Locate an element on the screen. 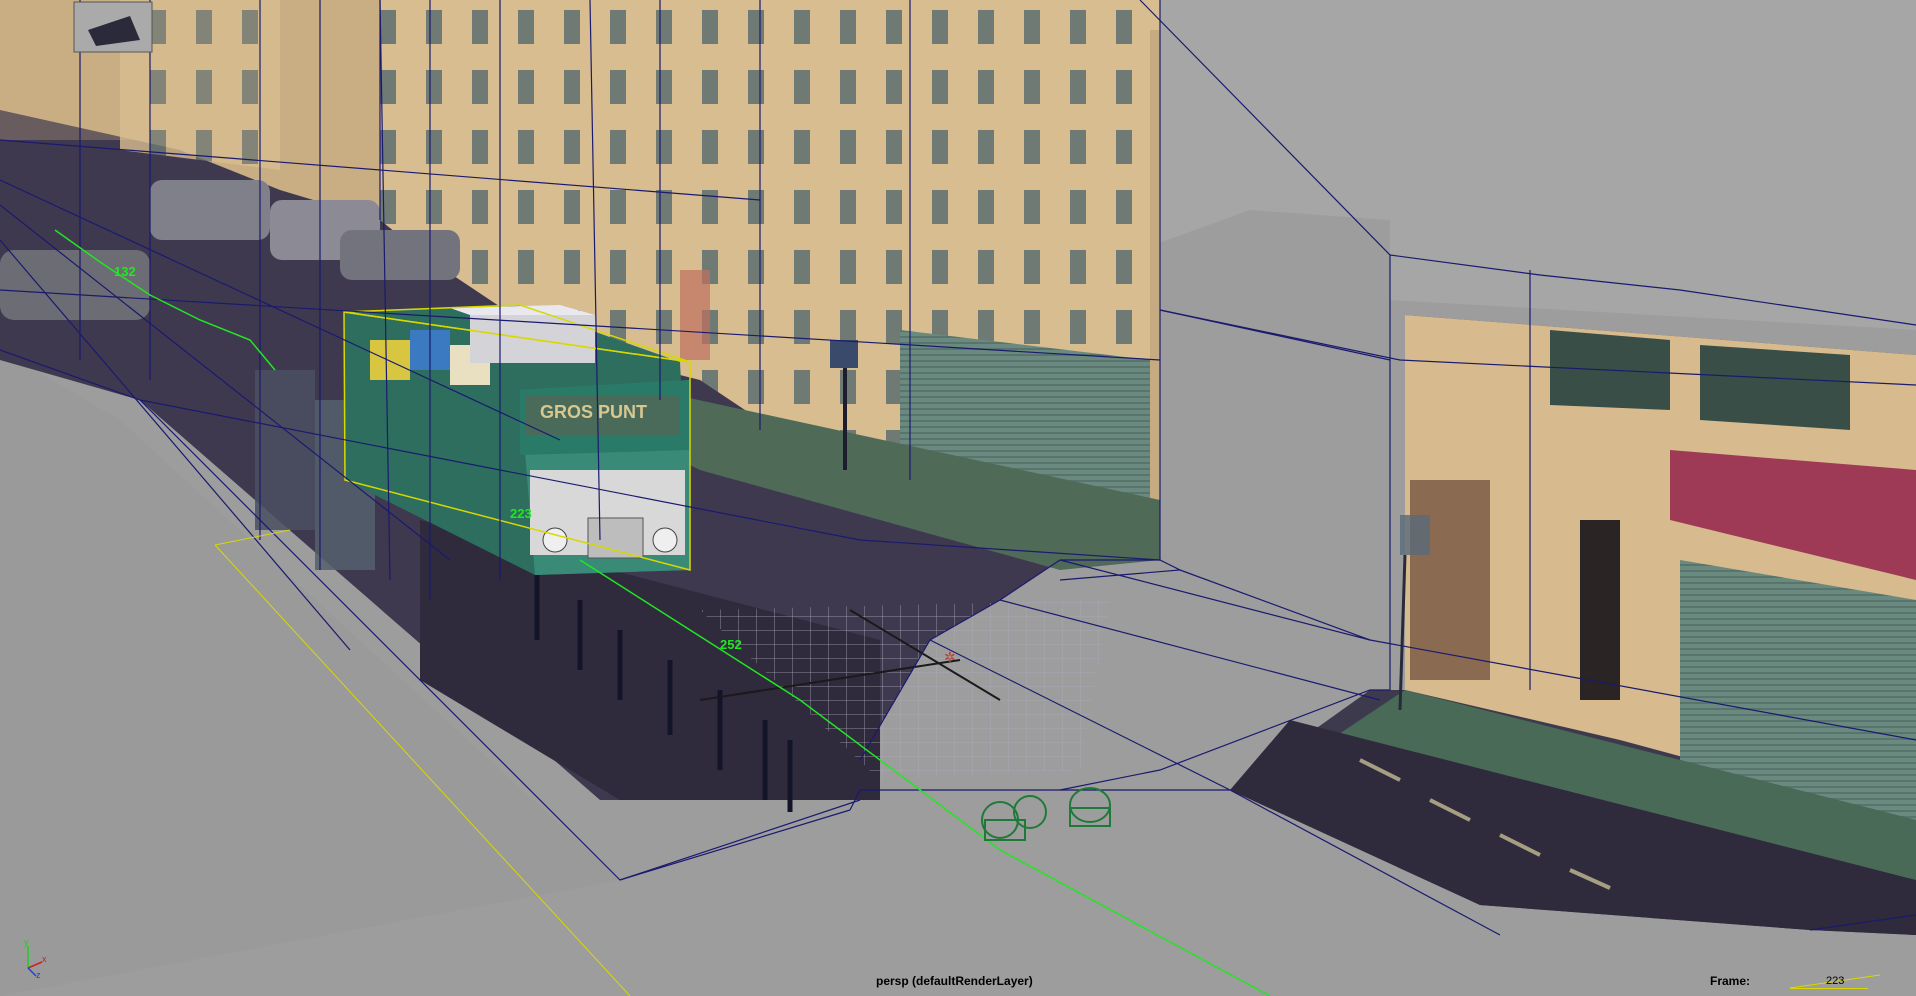 Image resolution: width=1916 pixels, height=996 pixels. path-label-223: 223 is located at coordinates (521, 513).